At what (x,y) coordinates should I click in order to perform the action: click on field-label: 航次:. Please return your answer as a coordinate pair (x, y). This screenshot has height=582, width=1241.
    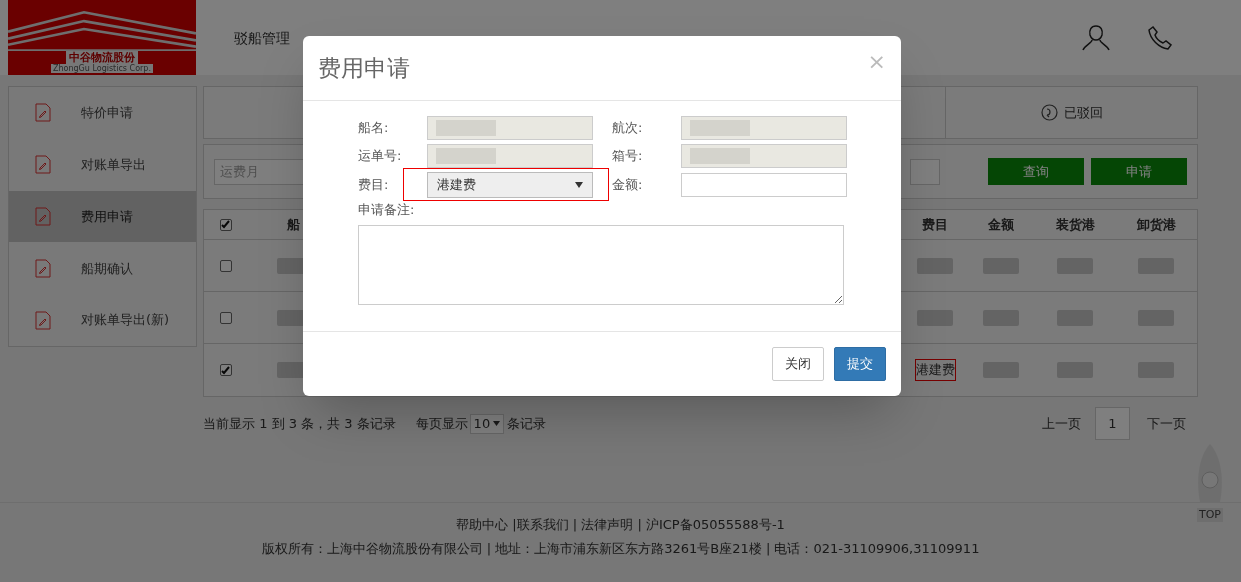
    Looking at the image, I should click on (628, 128).